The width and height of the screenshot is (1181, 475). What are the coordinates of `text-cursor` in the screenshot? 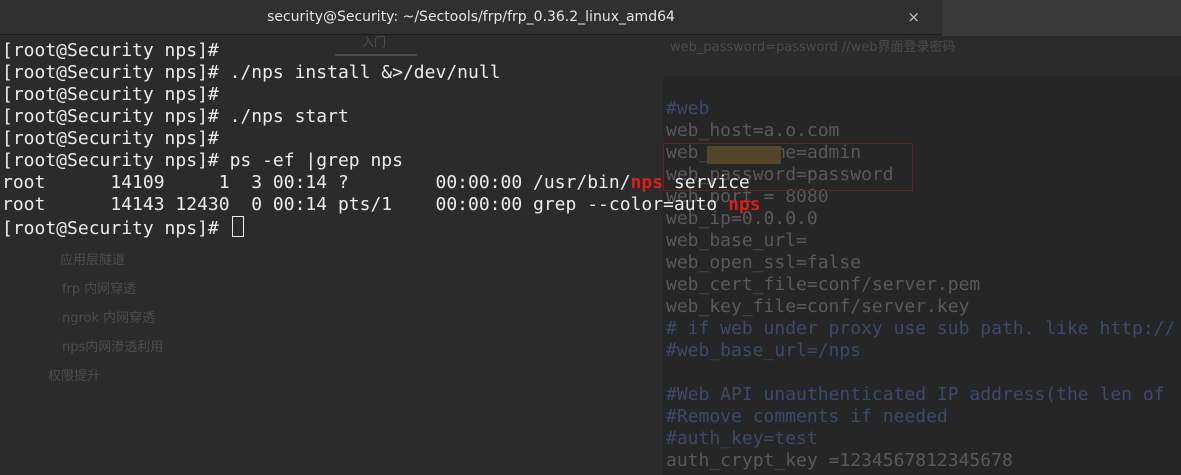 It's located at (237, 226).